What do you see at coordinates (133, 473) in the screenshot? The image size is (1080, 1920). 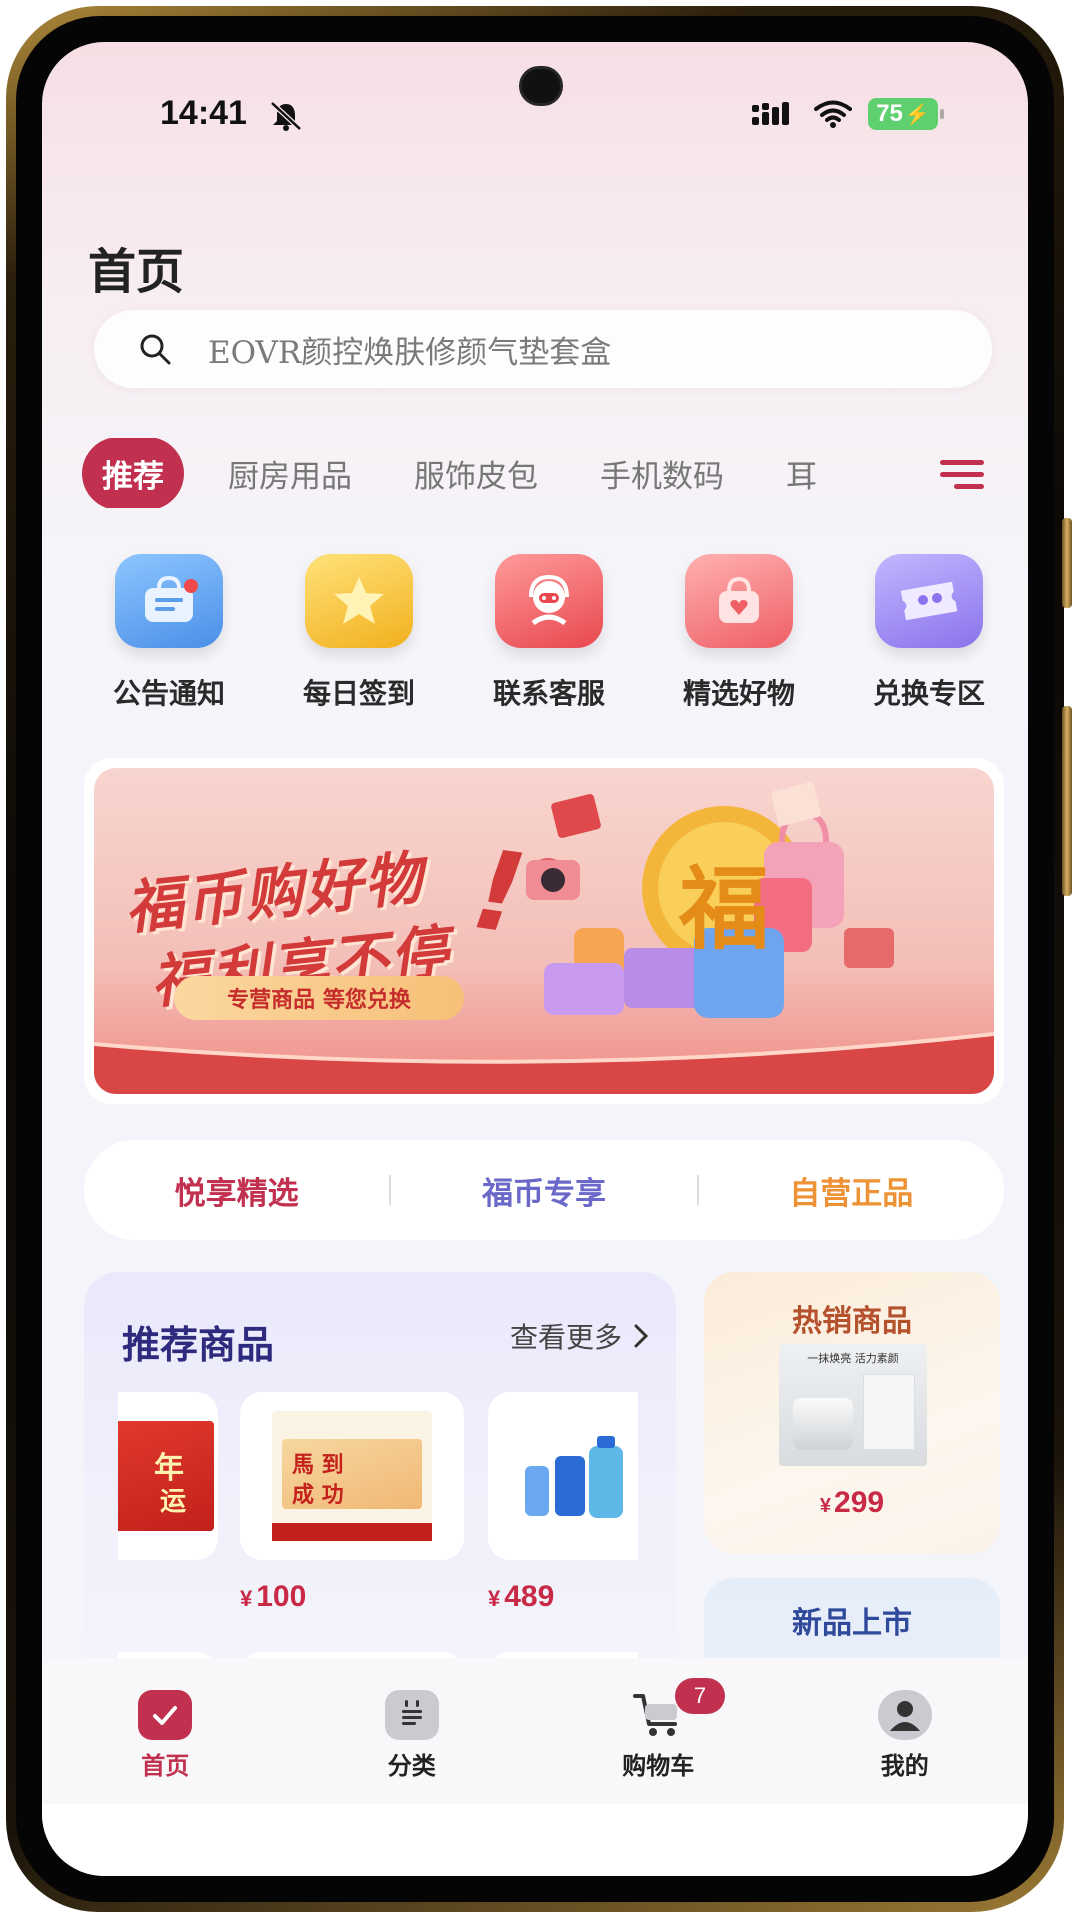 I see `tab-recommended: 推荐` at bounding box center [133, 473].